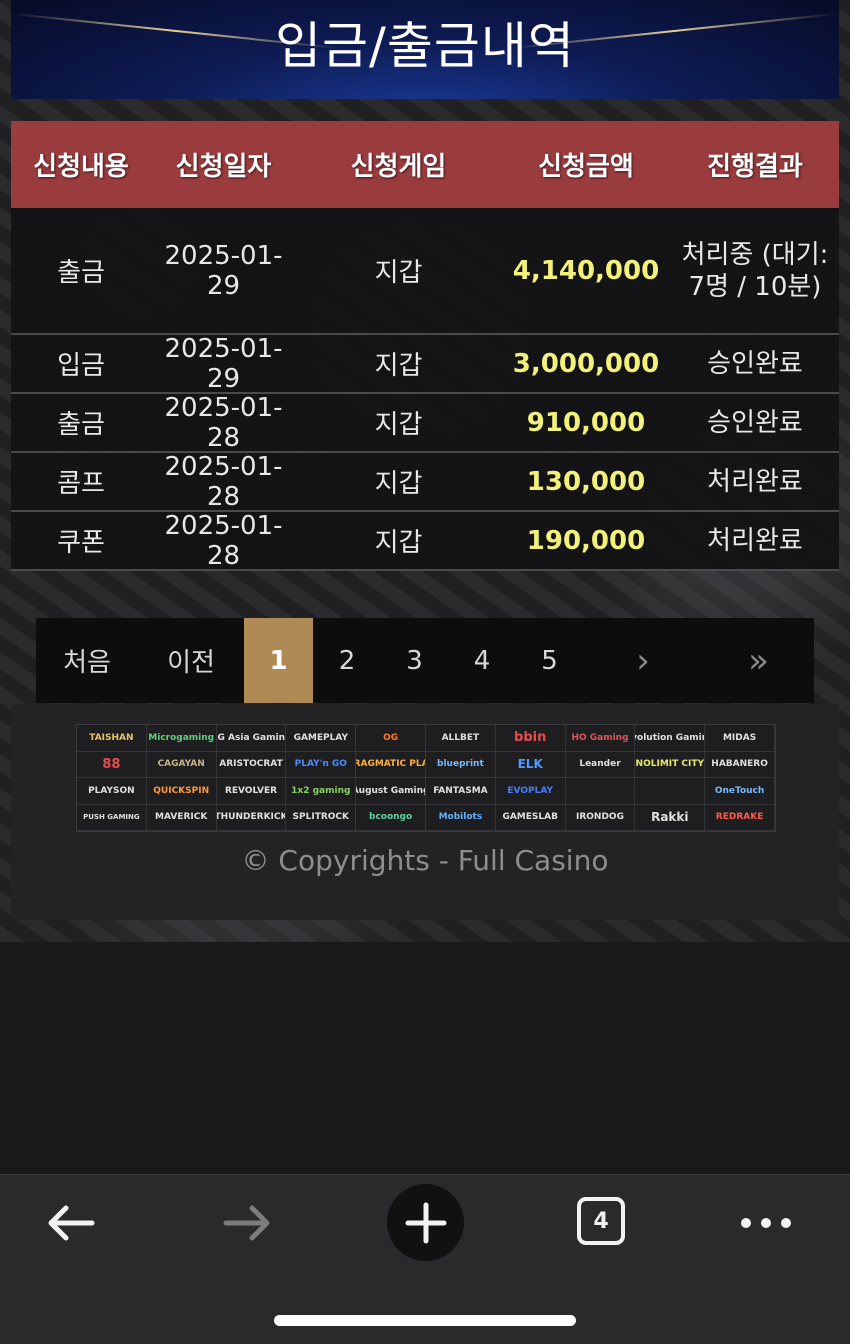  I want to click on page-button-1: 1, so click(278, 660).